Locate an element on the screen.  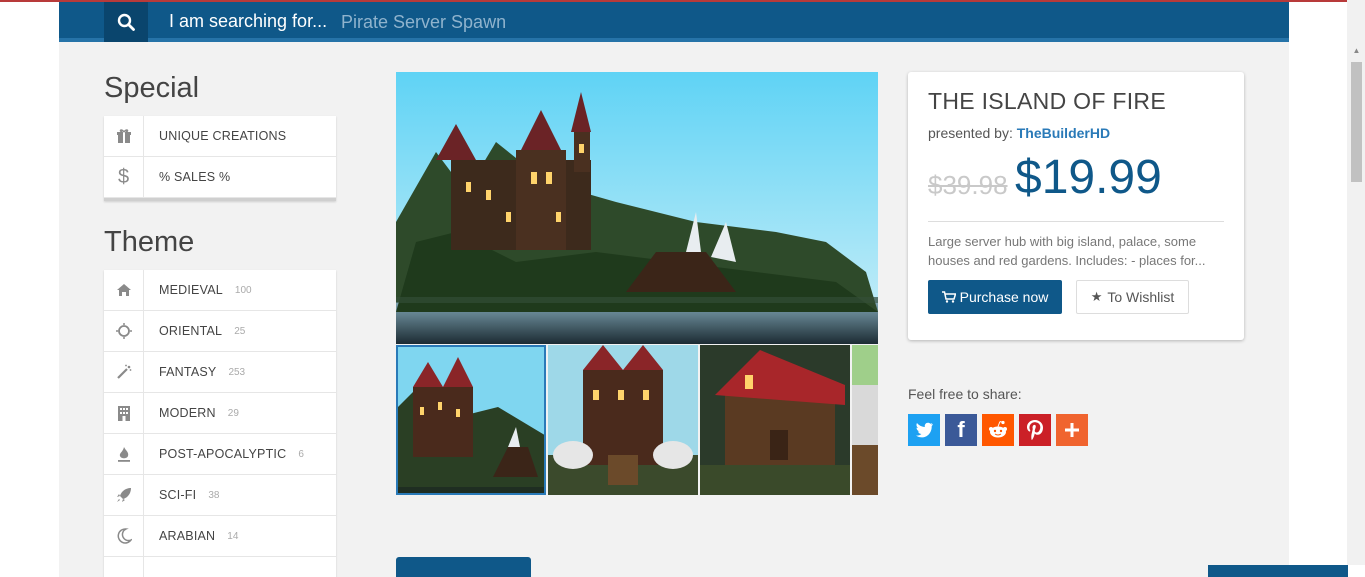
menu-icon-placeholder is located at coordinates (124, 566).